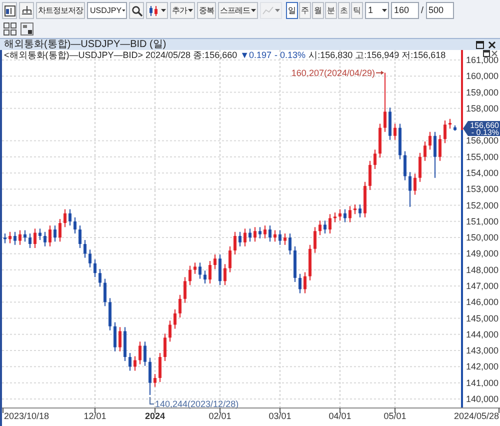 The image size is (500, 426). I want to click on axis-label: 141,000, so click(482, 383).